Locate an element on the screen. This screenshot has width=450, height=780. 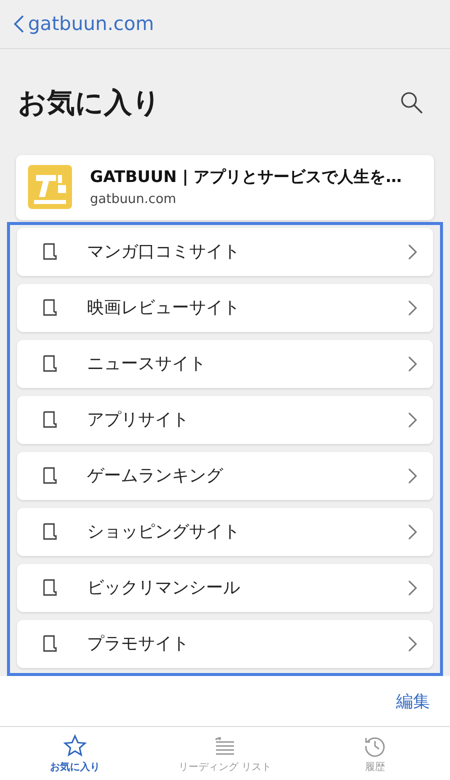
folder-row: マンガ口コミサイト is located at coordinates (225, 252).